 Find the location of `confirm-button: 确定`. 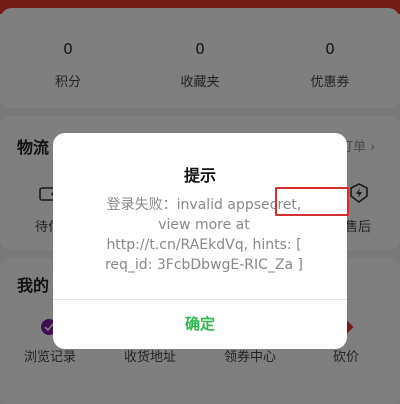

confirm-button: 确定 is located at coordinates (200, 324).